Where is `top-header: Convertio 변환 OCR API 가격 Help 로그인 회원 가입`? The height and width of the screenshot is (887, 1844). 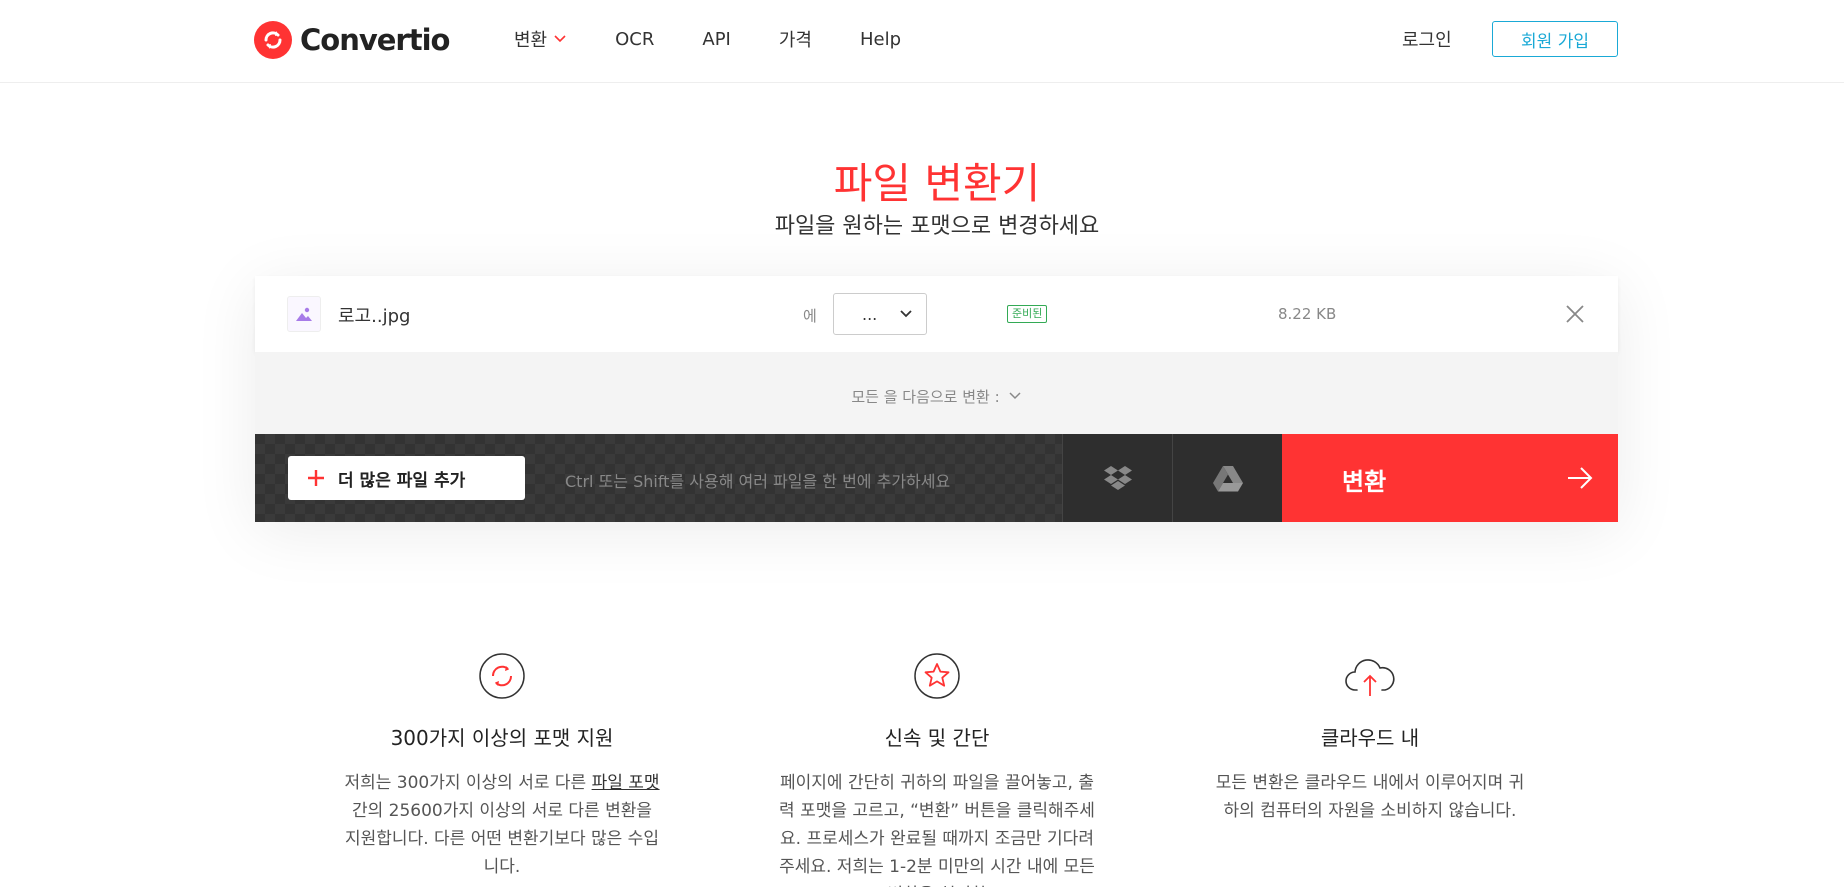 top-header: Convertio 변환 OCR API 가격 Help 로그인 회원 가입 is located at coordinates (922, 41).